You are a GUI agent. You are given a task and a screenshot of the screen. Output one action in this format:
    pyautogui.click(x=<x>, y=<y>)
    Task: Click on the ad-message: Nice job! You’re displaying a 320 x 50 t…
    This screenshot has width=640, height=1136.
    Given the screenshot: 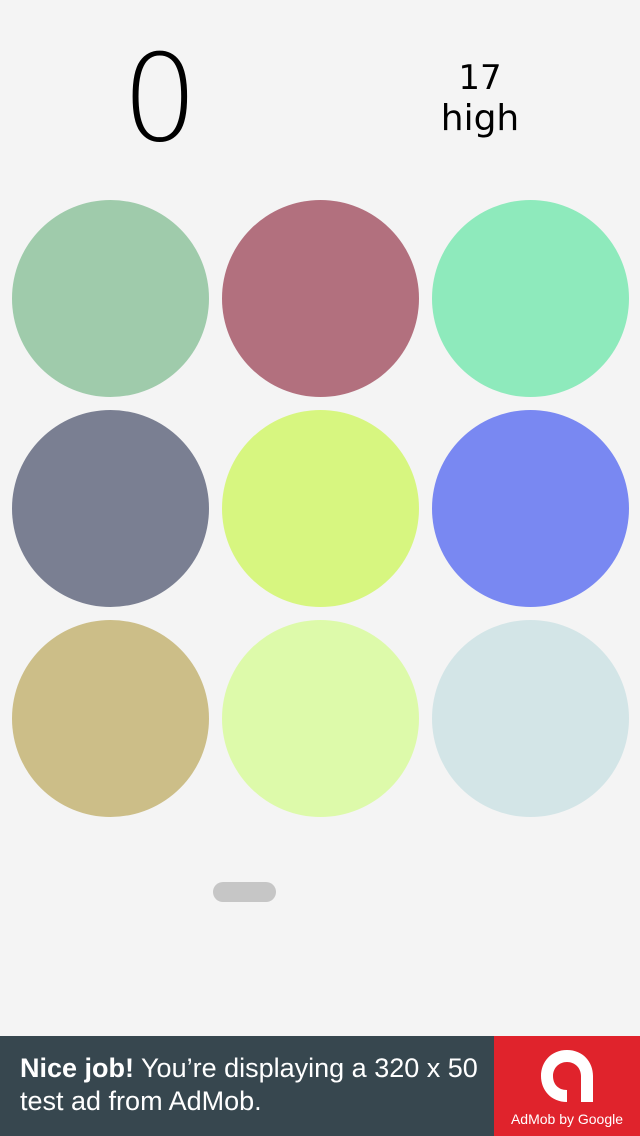 What is the action you would take?
    pyautogui.click(x=247, y=1086)
    